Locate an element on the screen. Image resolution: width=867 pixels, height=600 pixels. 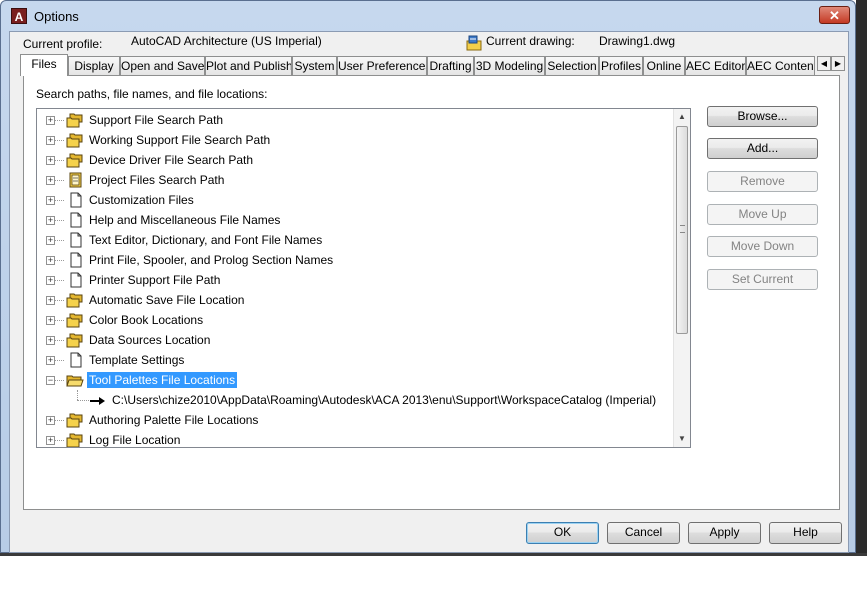
scroll-thumb is located at coordinates (682, 230).